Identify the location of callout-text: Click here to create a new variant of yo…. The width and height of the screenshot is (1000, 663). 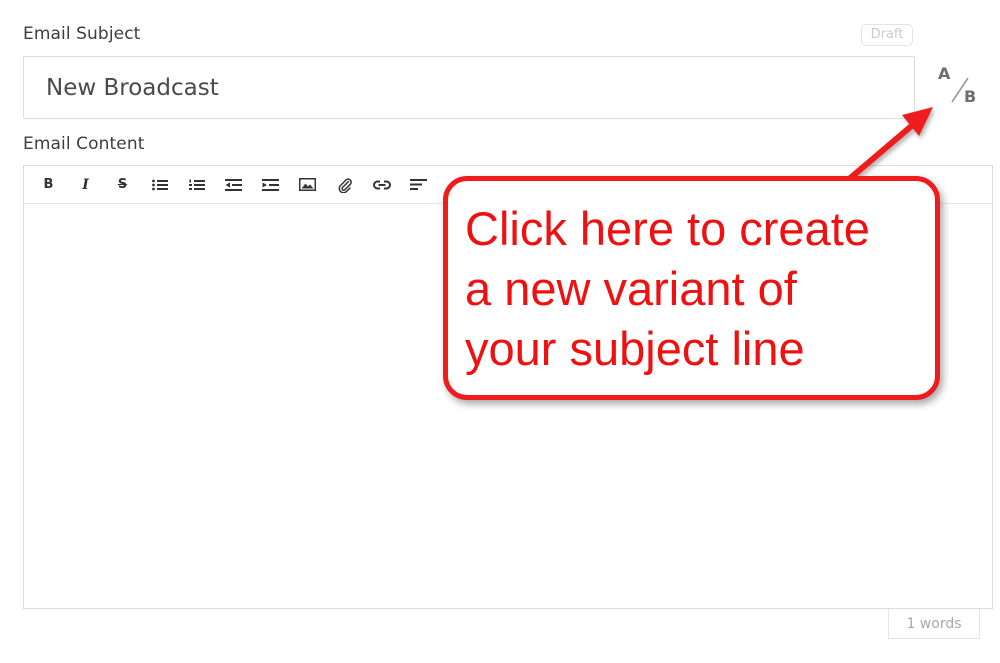
(667, 288).